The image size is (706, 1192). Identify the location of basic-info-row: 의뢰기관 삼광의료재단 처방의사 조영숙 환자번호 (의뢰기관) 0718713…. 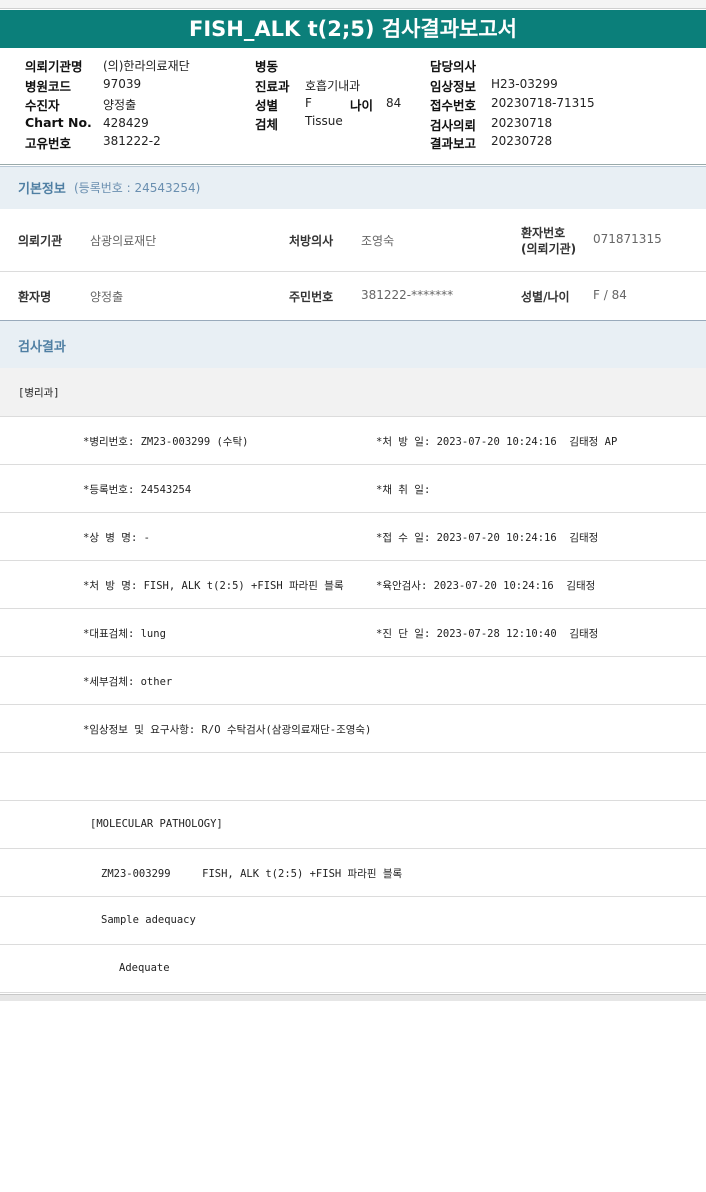
(353, 240).